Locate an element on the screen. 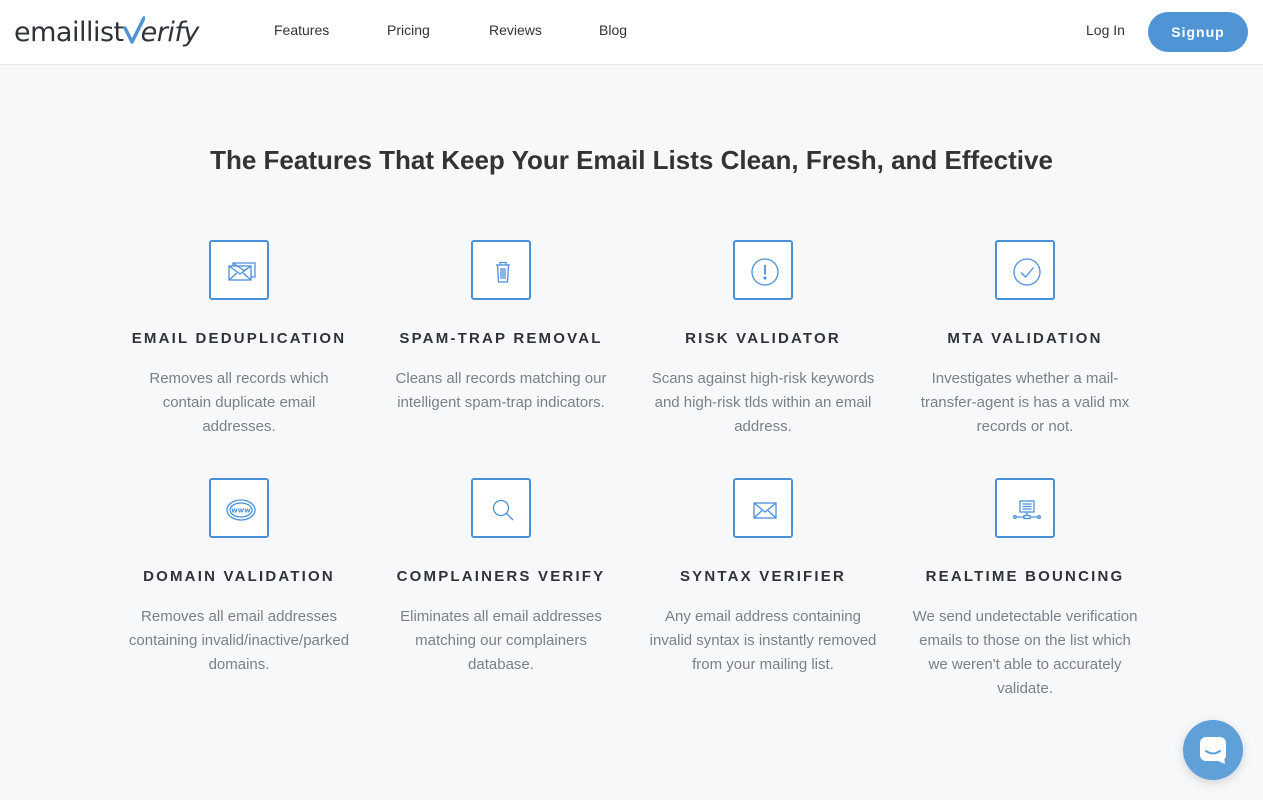 The width and height of the screenshot is (1263, 800). feature-title: COMPLAINERS VERIFY is located at coordinates (501, 576).